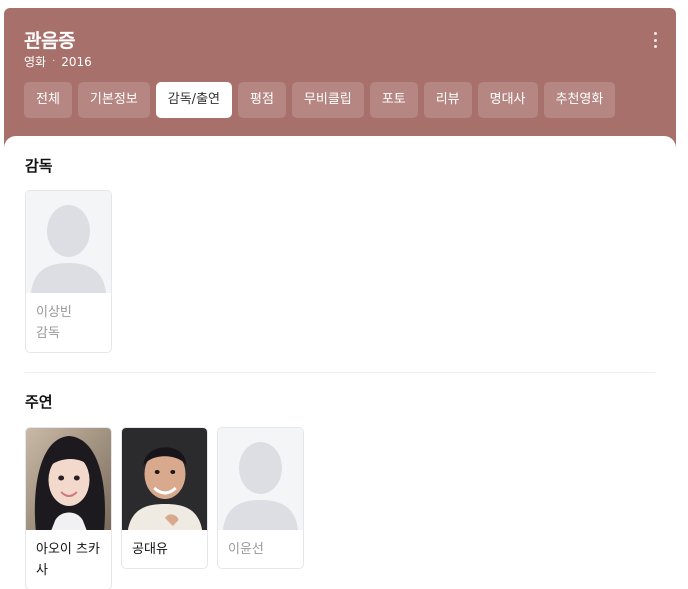 Image resolution: width=688 pixels, height=589 pixels. I want to click on tab-quotes: 명대사, so click(507, 100).